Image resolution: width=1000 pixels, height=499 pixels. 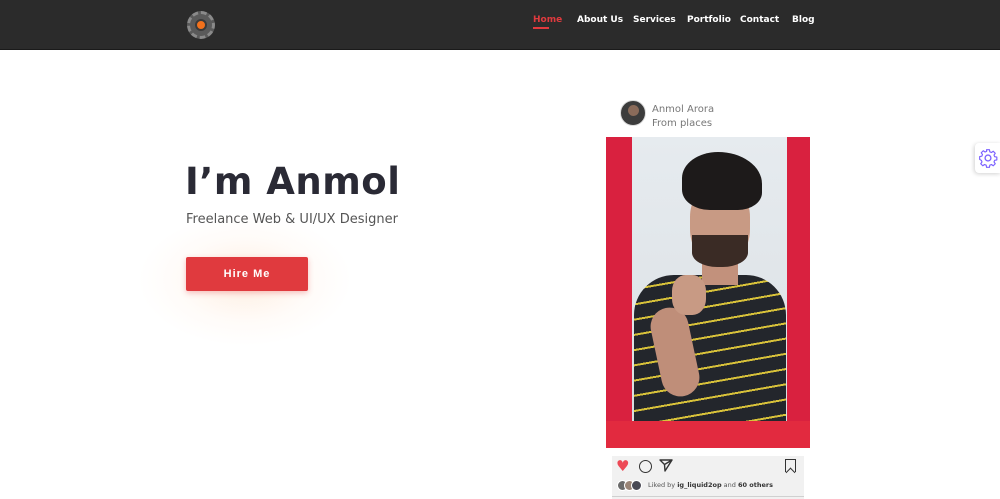 I want to click on portrait-hair, so click(x=722, y=181).